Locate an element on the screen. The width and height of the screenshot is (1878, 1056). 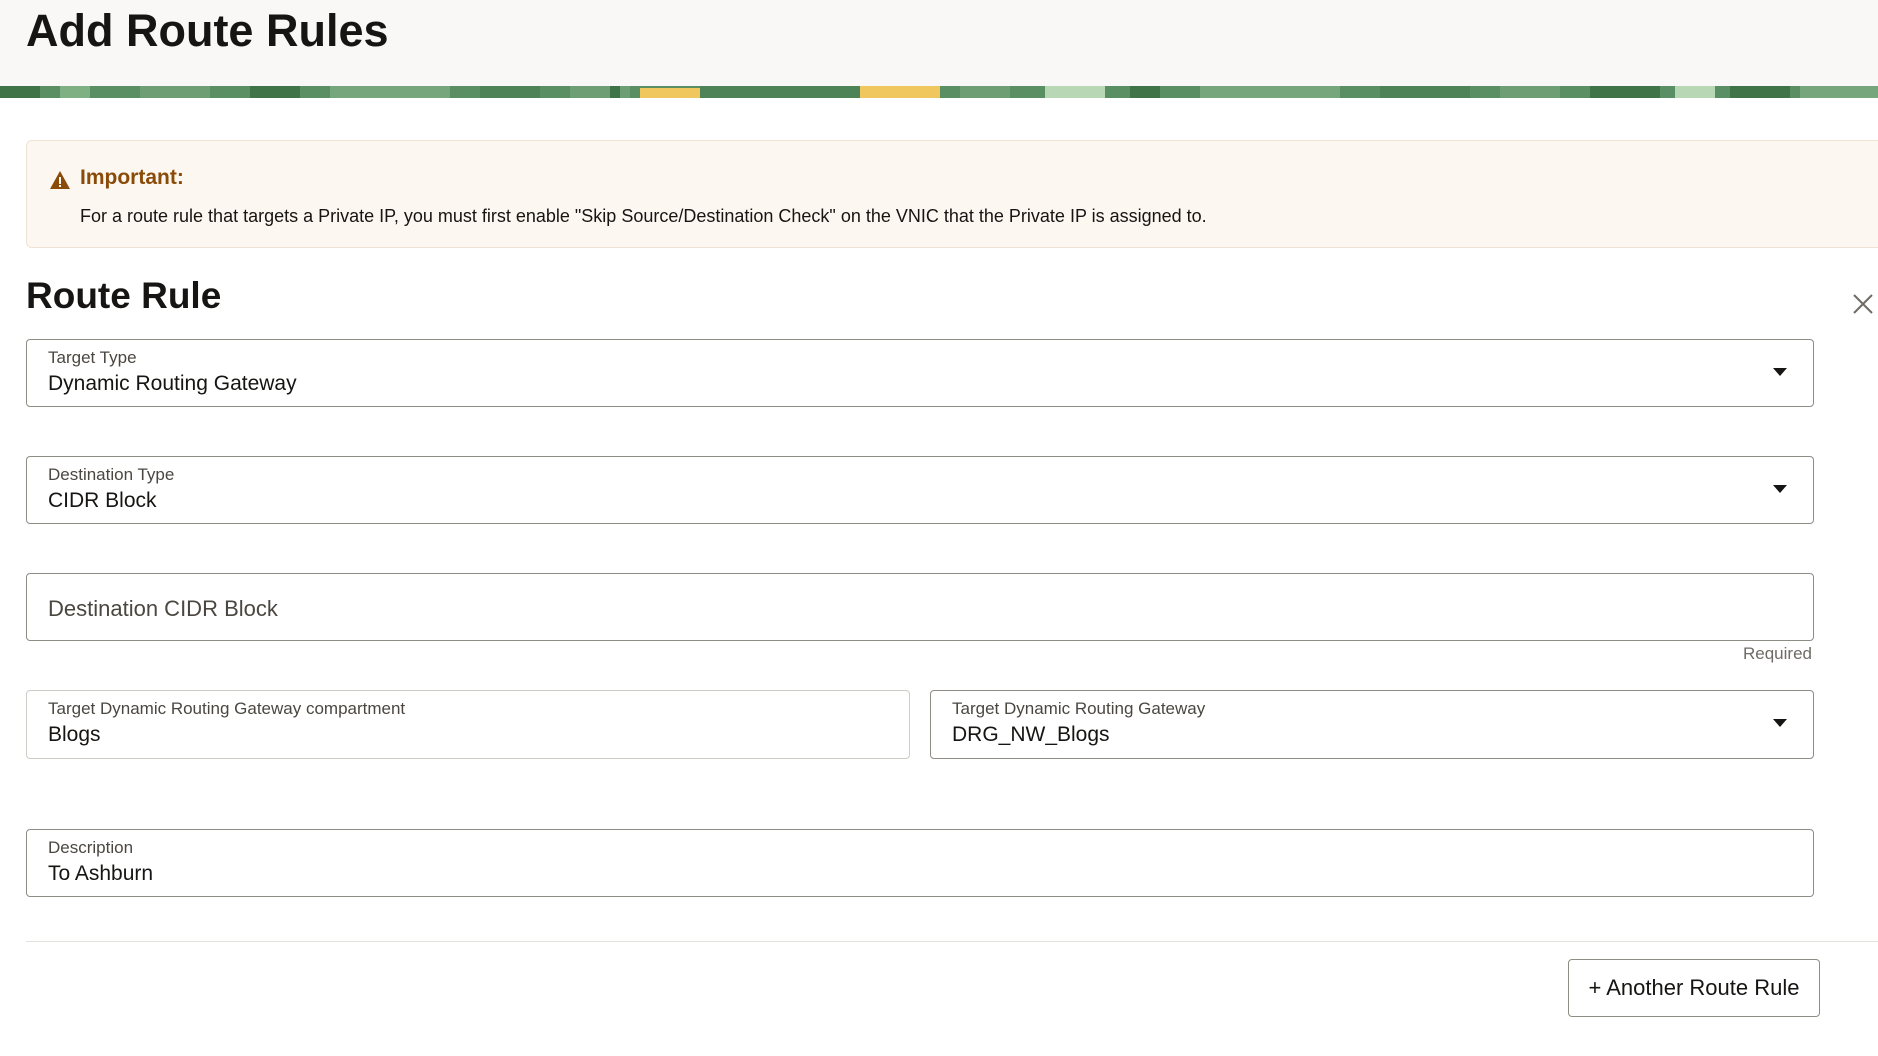
destination-cidr-input: Destination CIDR Block is located at coordinates (920, 607).